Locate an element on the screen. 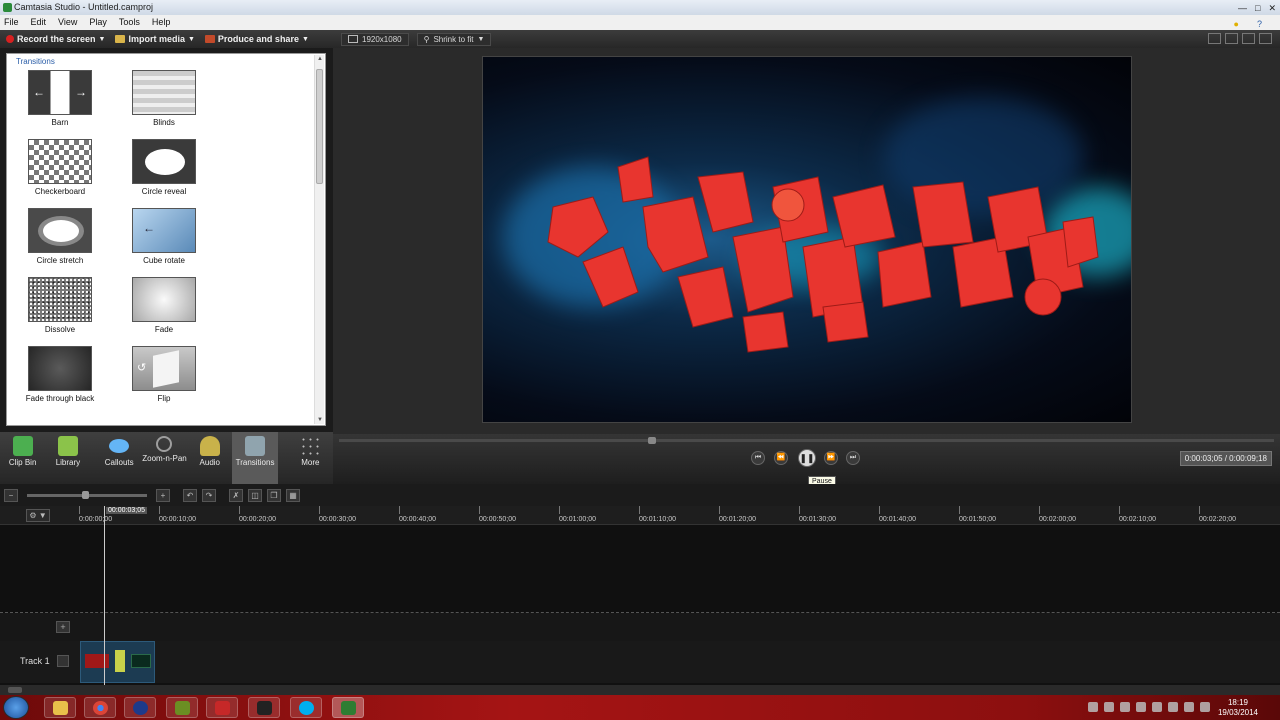 This screenshot has width=1280, height=720. maximize-icon: □ is located at coordinates (1257, 8).